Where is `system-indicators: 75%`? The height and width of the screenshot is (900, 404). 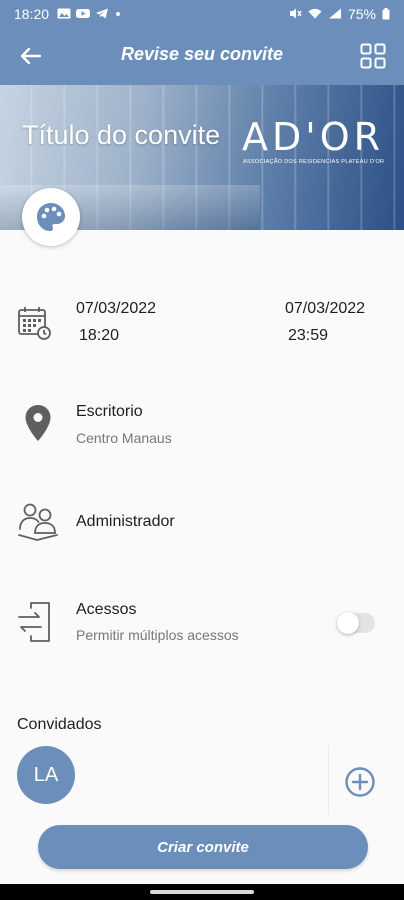
system-indicators: 75% is located at coordinates (339, 14).